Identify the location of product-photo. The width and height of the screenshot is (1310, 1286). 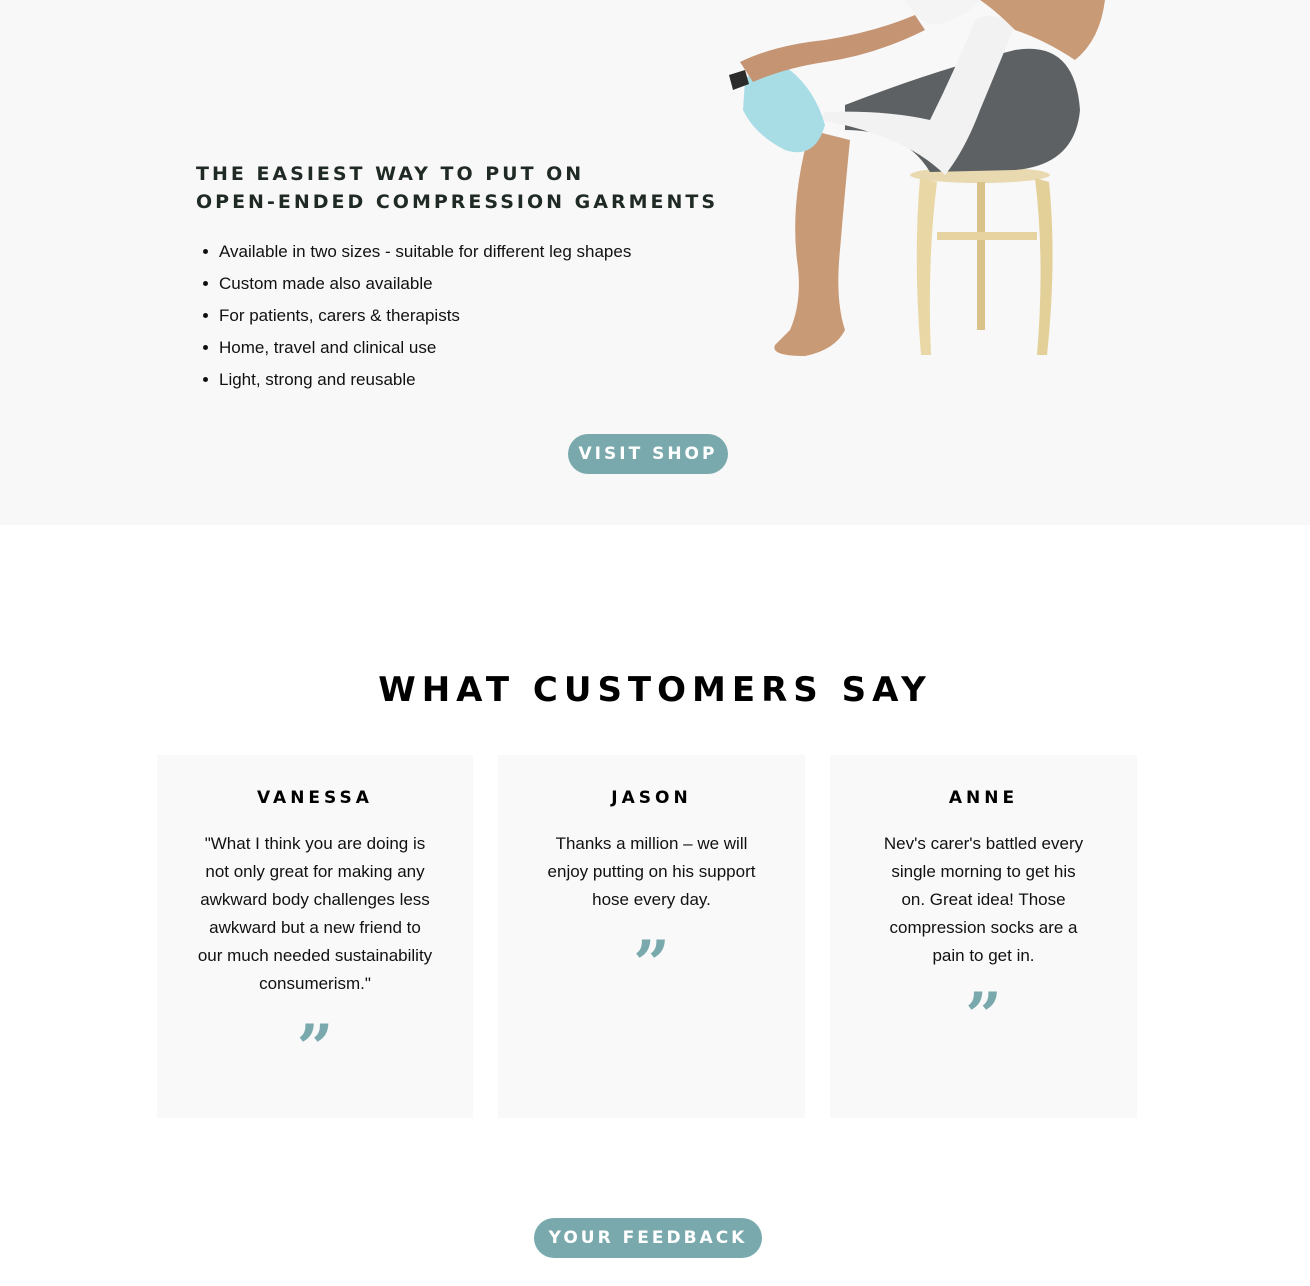
(917, 178).